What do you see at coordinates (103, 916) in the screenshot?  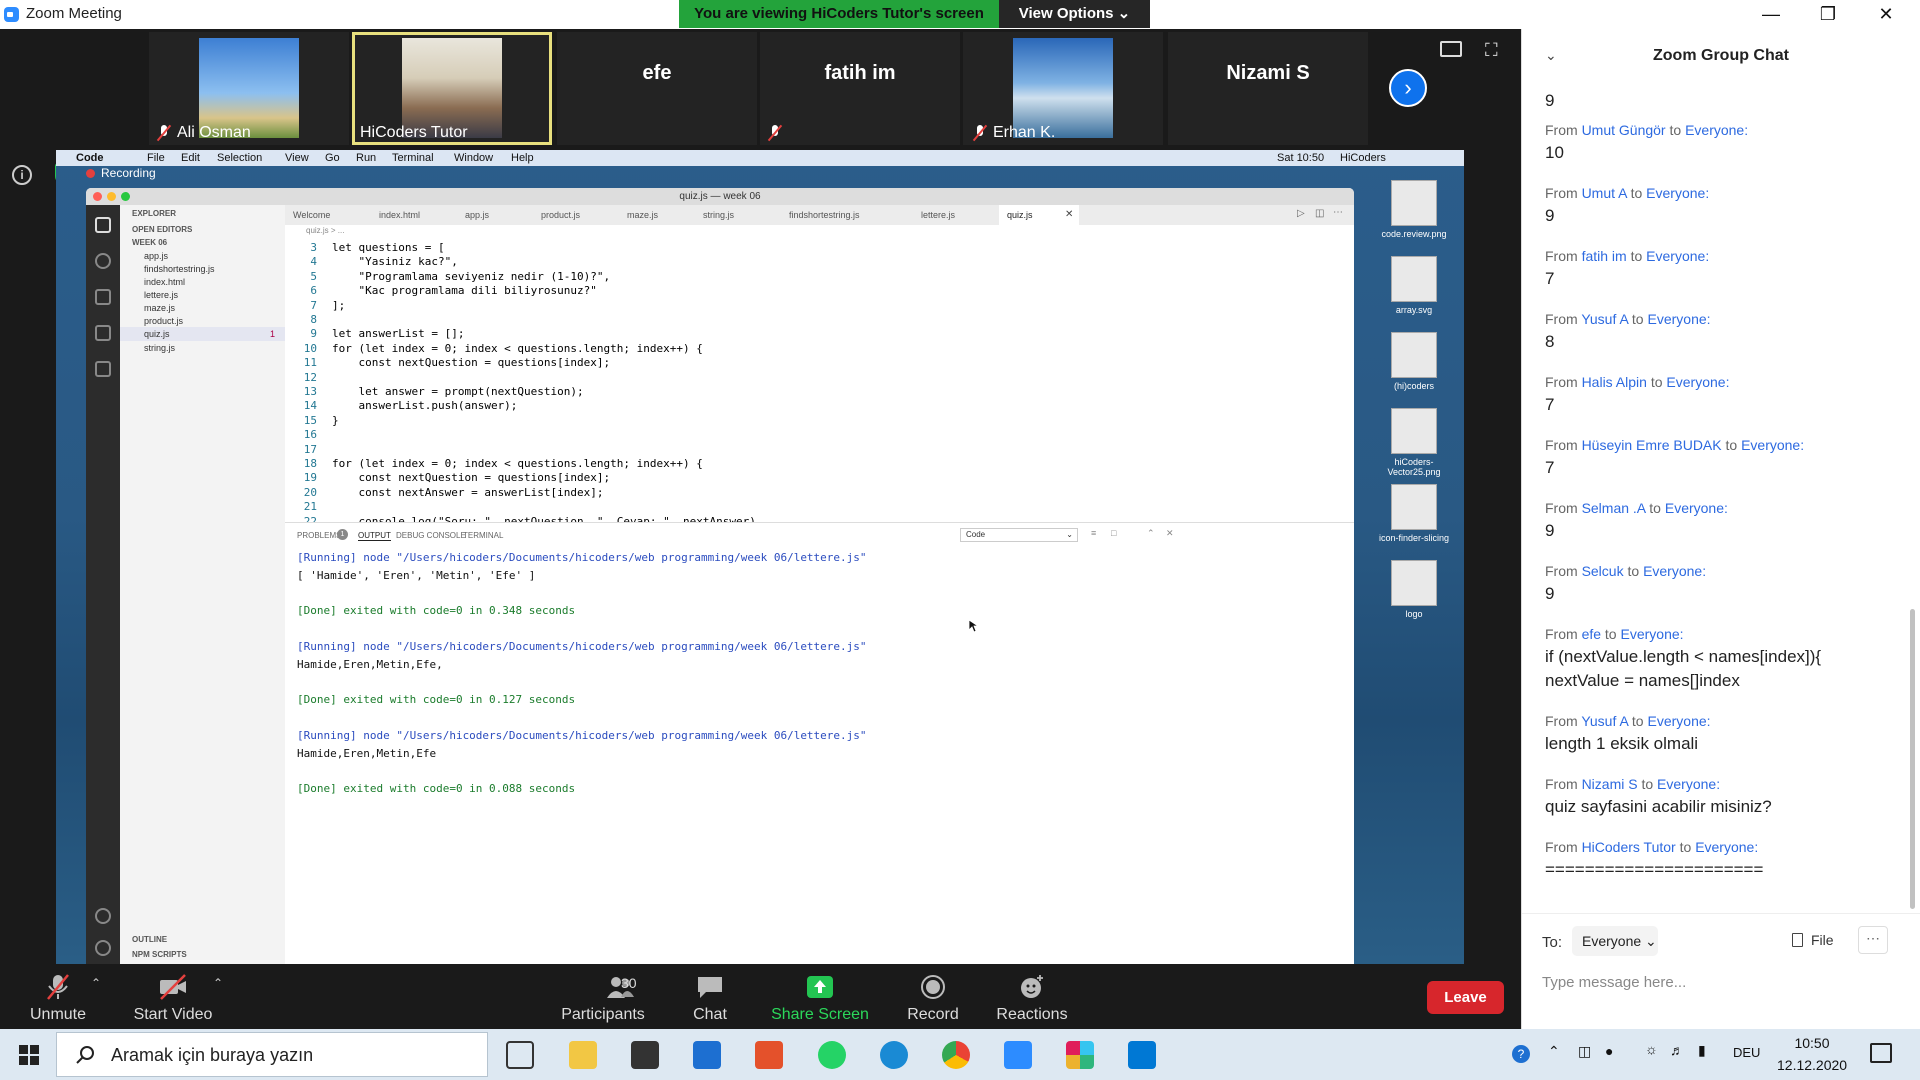 I see `account-icon` at bounding box center [103, 916].